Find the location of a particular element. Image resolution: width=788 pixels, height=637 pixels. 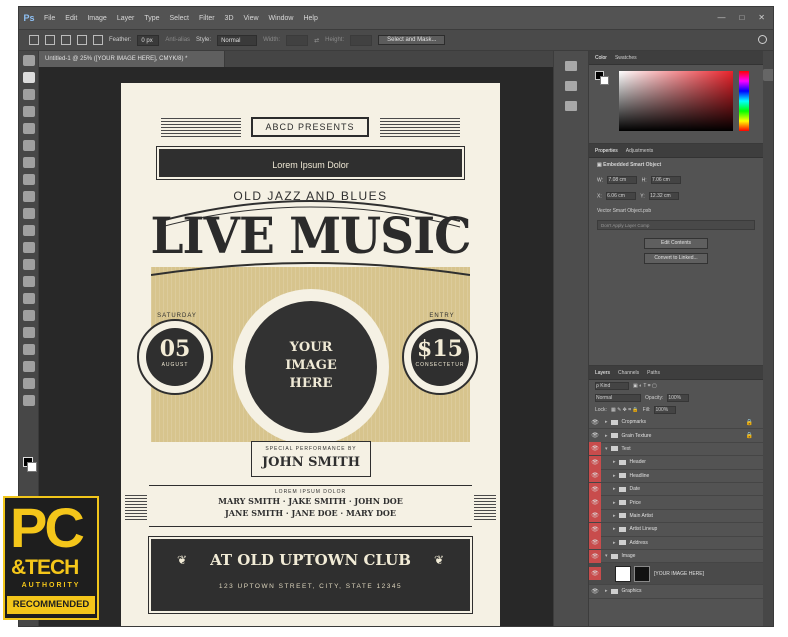

layer-row: 👁 ▾ Text is located at coordinates (676, 449).